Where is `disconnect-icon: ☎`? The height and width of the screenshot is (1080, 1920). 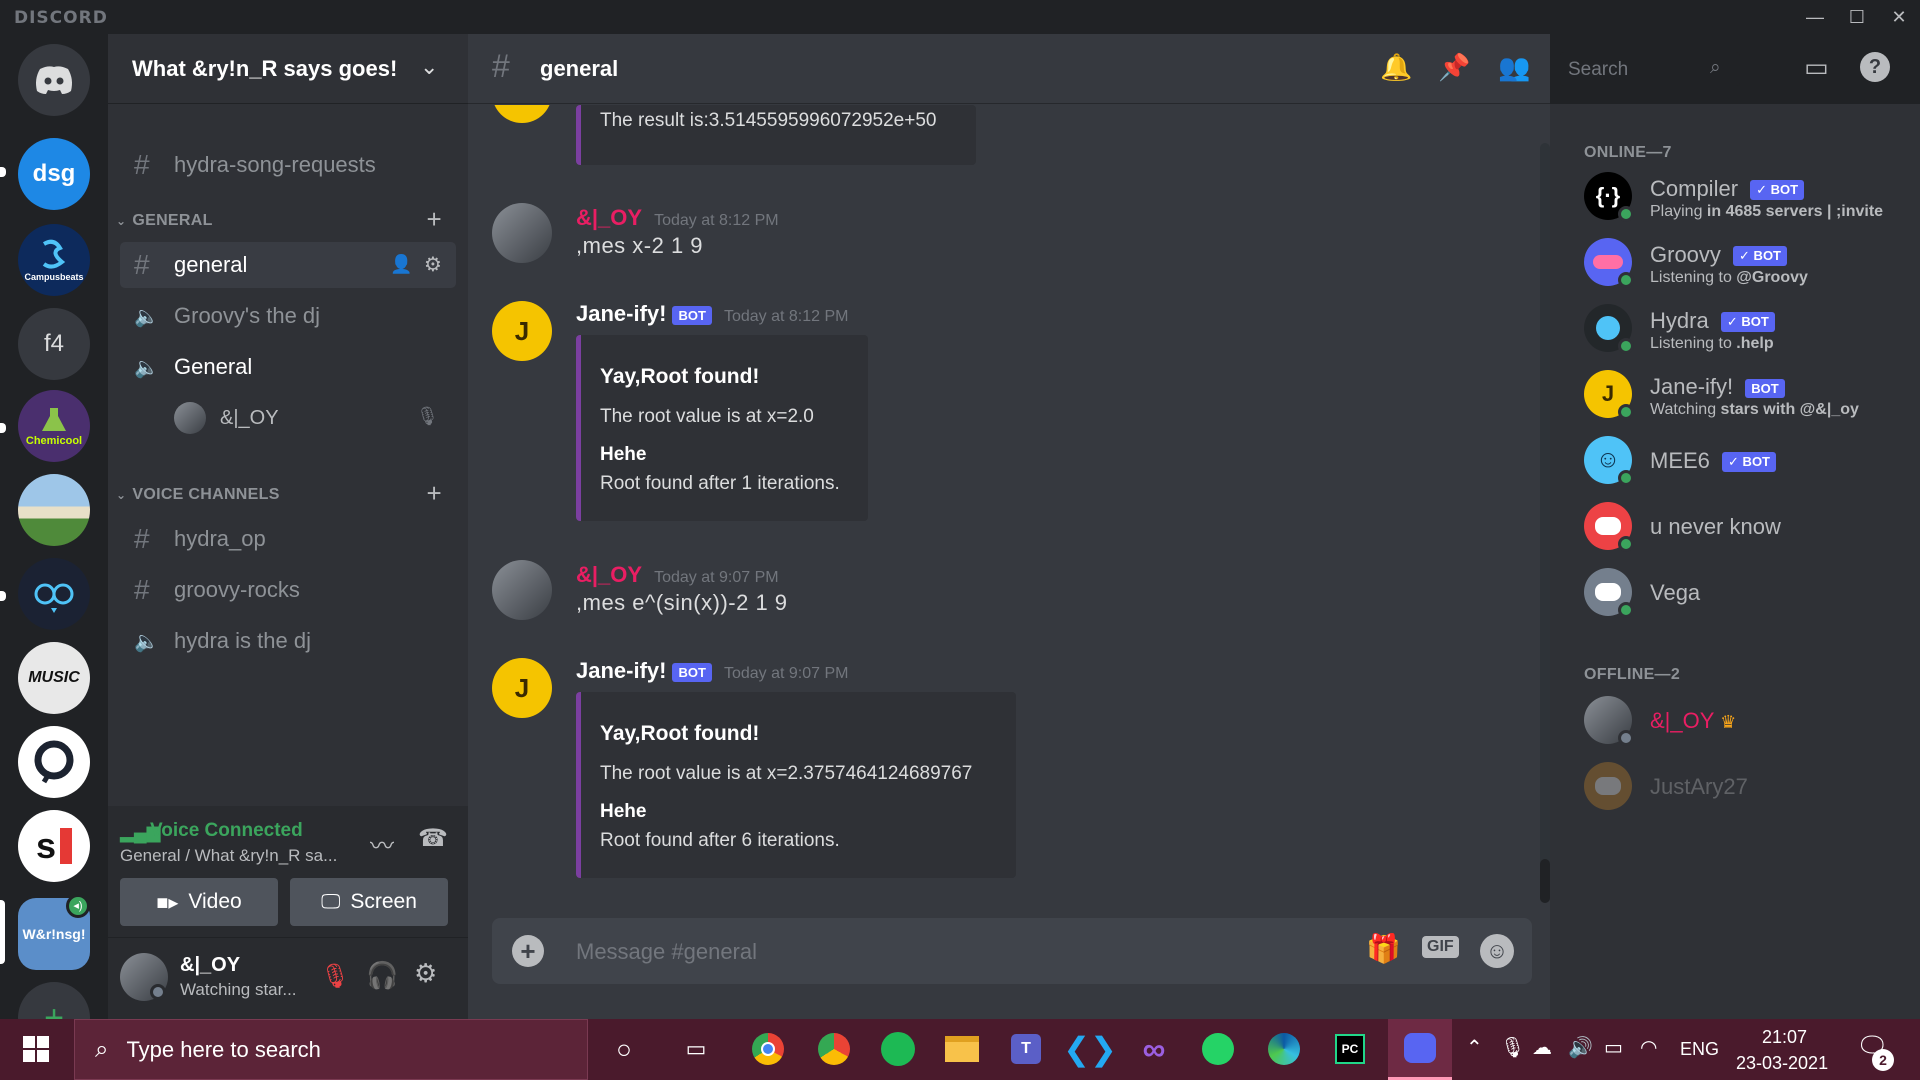 disconnect-icon: ☎ is located at coordinates (433, 838).